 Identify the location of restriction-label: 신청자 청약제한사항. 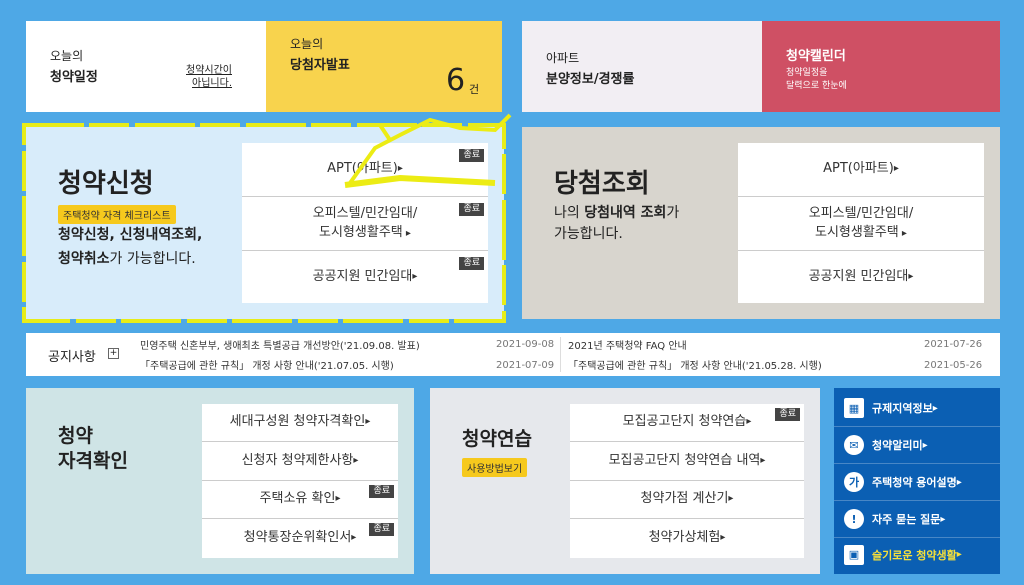
(297, 460).